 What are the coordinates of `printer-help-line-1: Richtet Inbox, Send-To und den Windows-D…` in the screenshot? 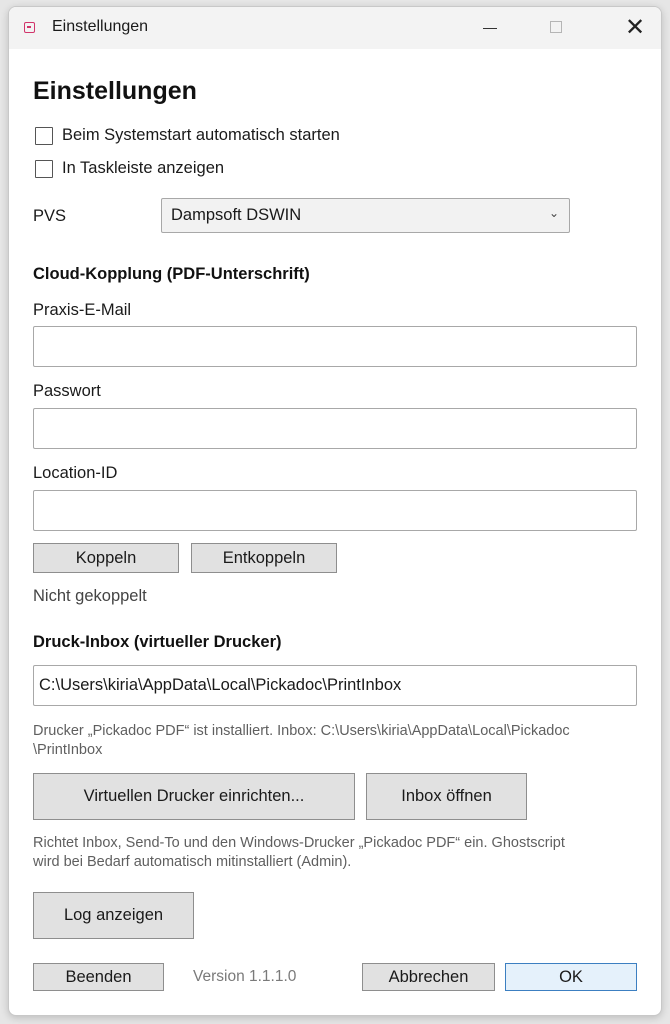 It's located at (299, 843).